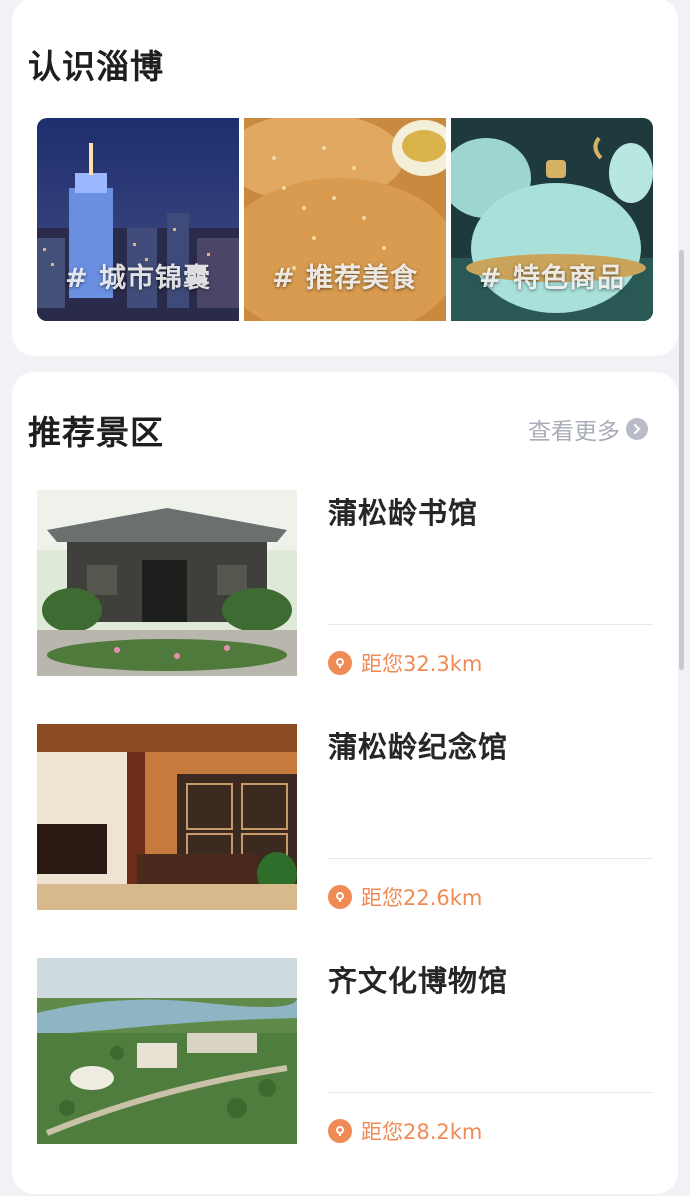 Image resolution: width=690 pixels, height=1196 pixels. I want to click on tile-specialty-goods: # 特色商品, so click(552, 219).